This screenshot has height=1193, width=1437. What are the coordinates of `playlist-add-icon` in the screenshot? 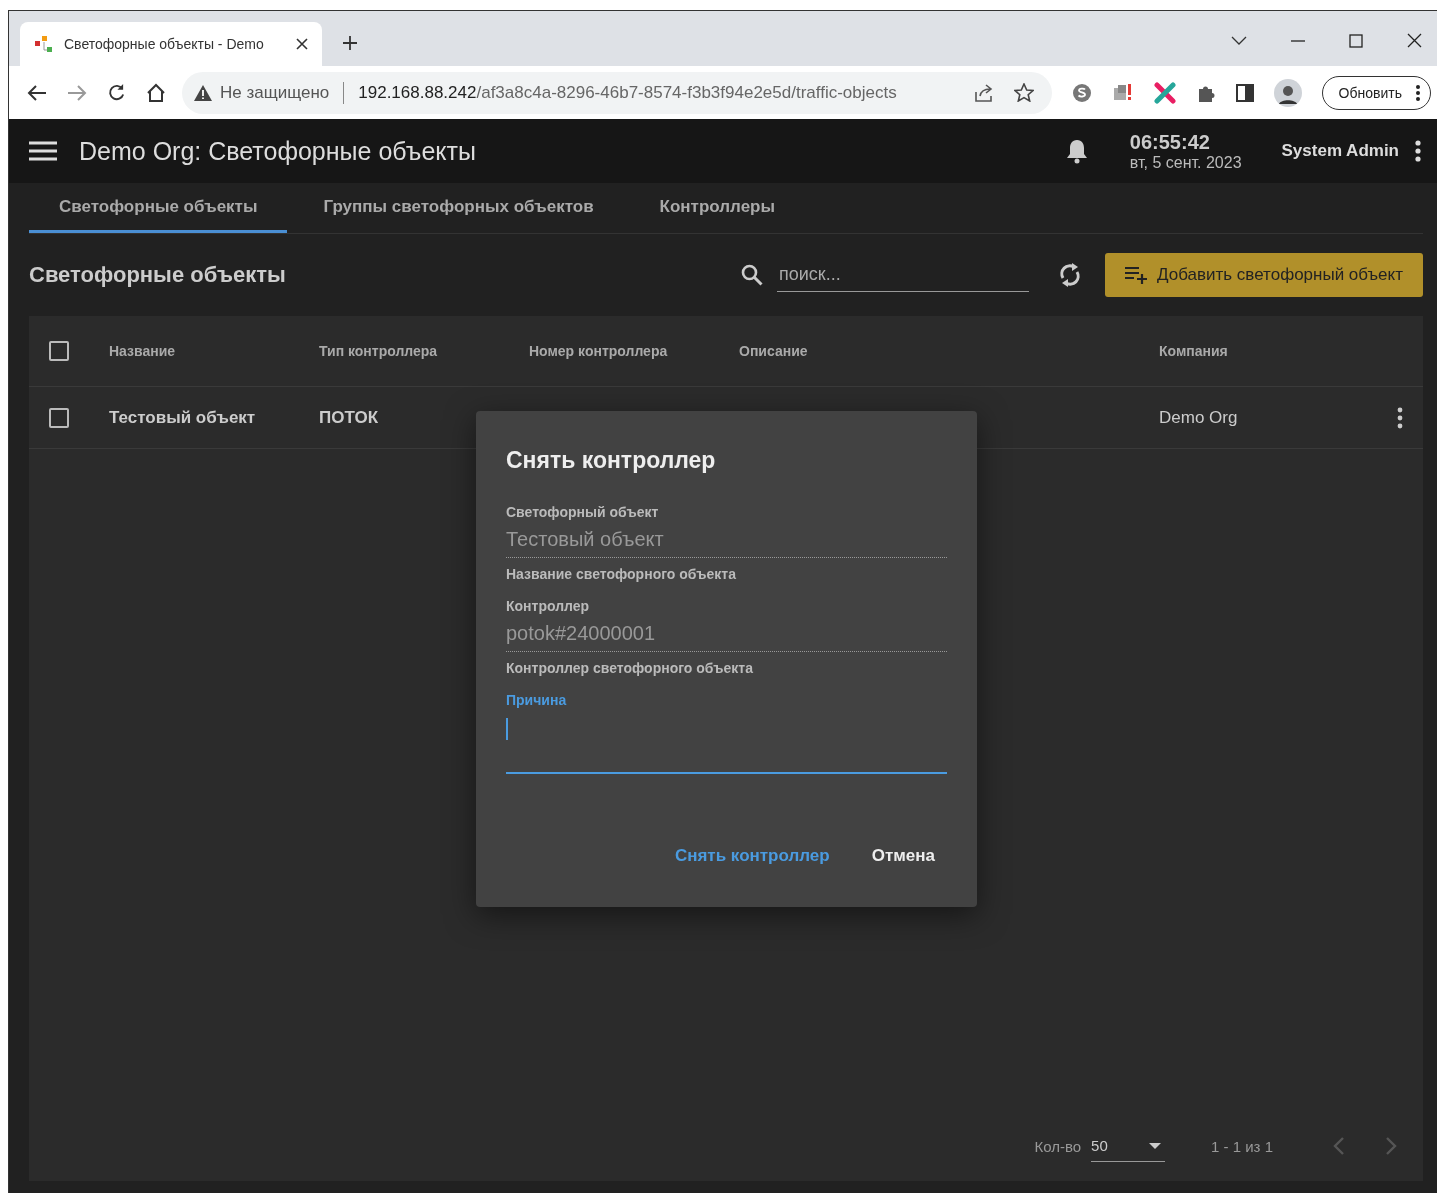 It's located at (1137, 275).